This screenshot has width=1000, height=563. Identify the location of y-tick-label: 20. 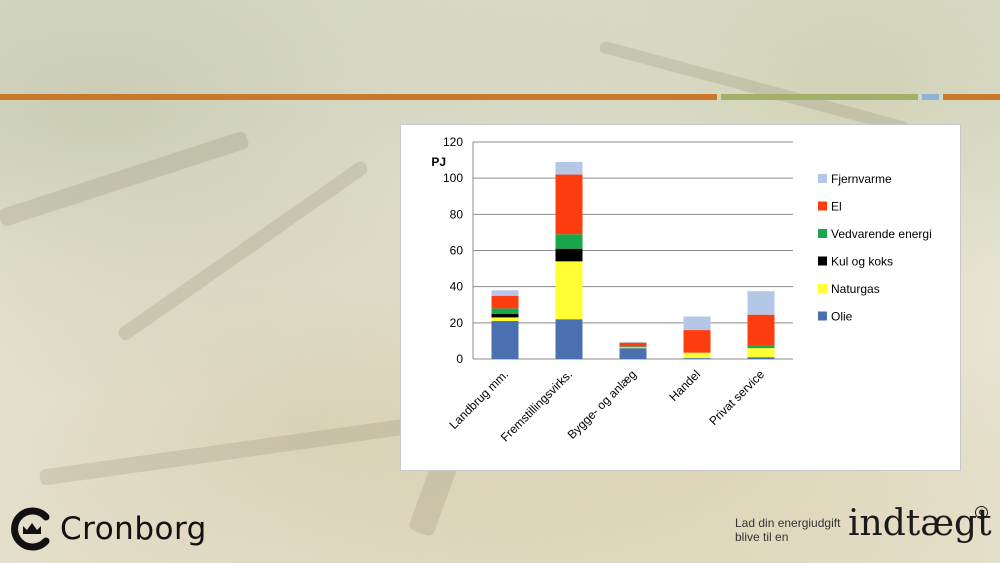
(457, 323).